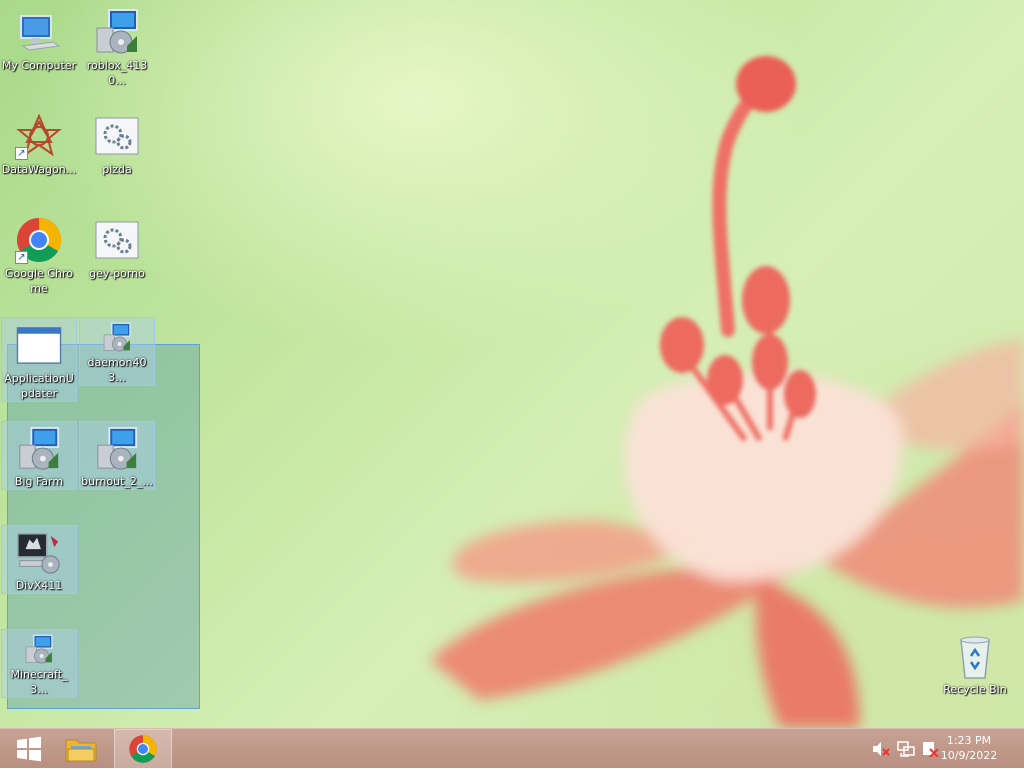 The width and height of the screenshot is (1024, 769). I want to click on clock-time: 1:23 PM, so click(969, 740).